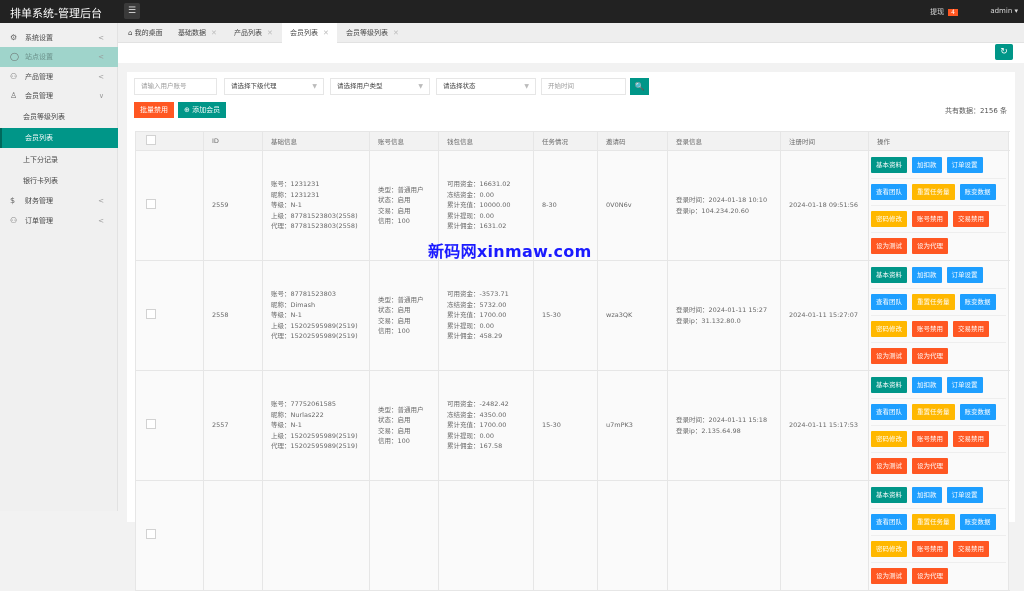 This screenshot has height=591, width=1024. What do you see at coordinates (59, 181) in the screenshot?
I see `sidebar-item: 银行卡列表` at bounding box center [59, 181].